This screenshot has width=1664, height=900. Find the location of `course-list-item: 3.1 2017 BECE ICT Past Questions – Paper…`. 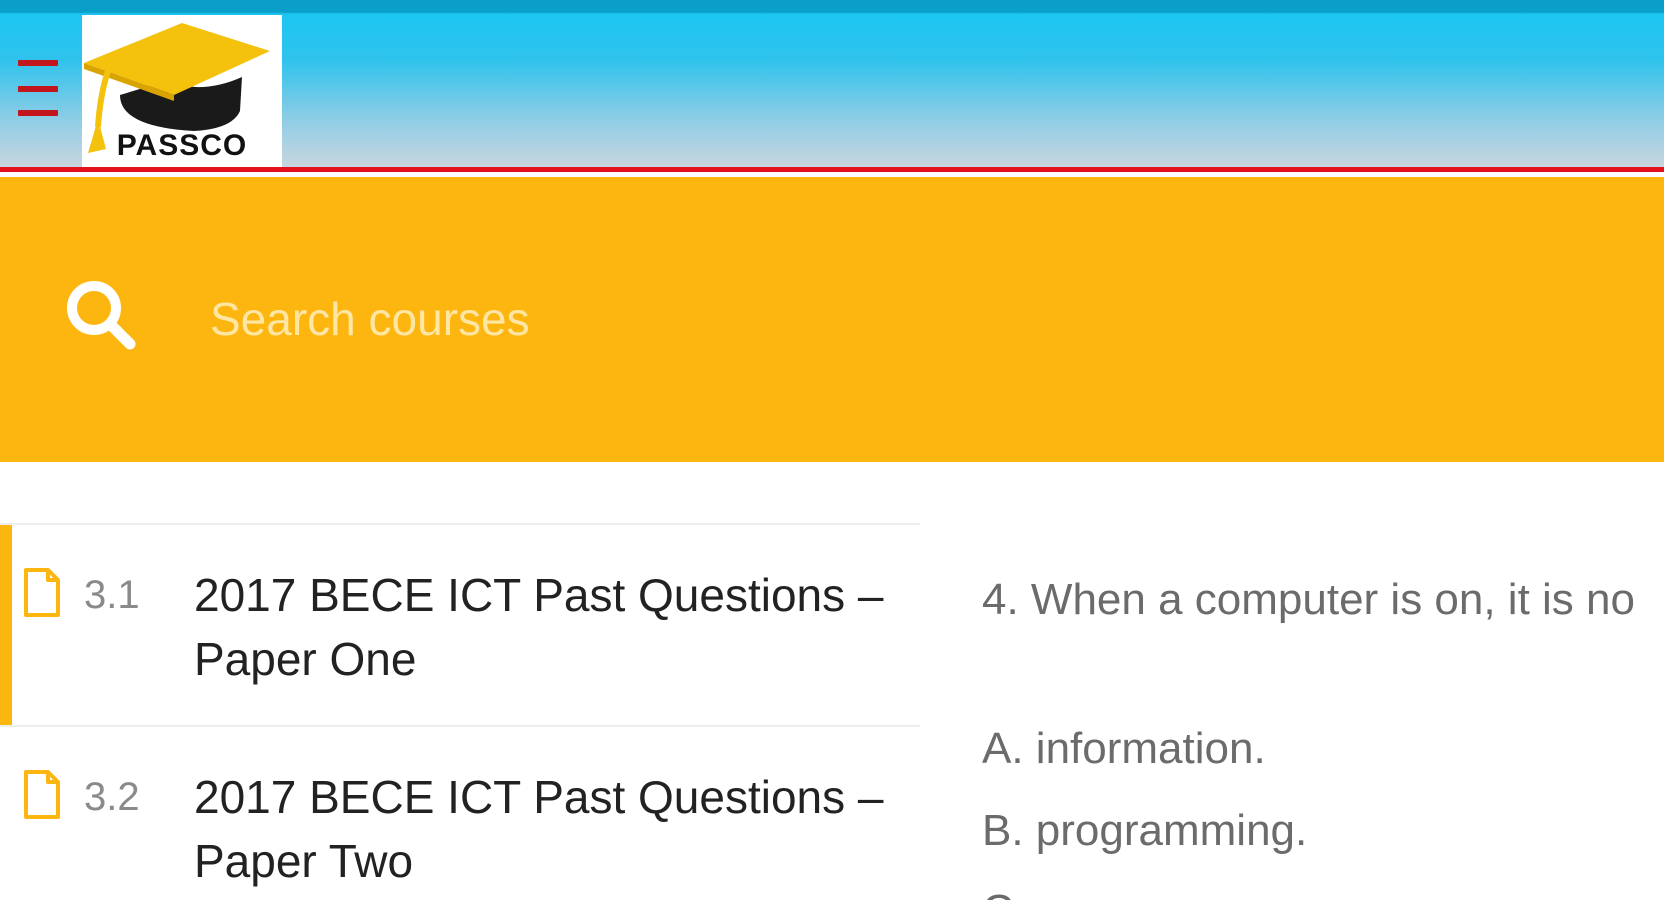

course-list-item: 3.1 2017 BECE ICT Past Questions – Paper… is located at coordinates (460, 624).